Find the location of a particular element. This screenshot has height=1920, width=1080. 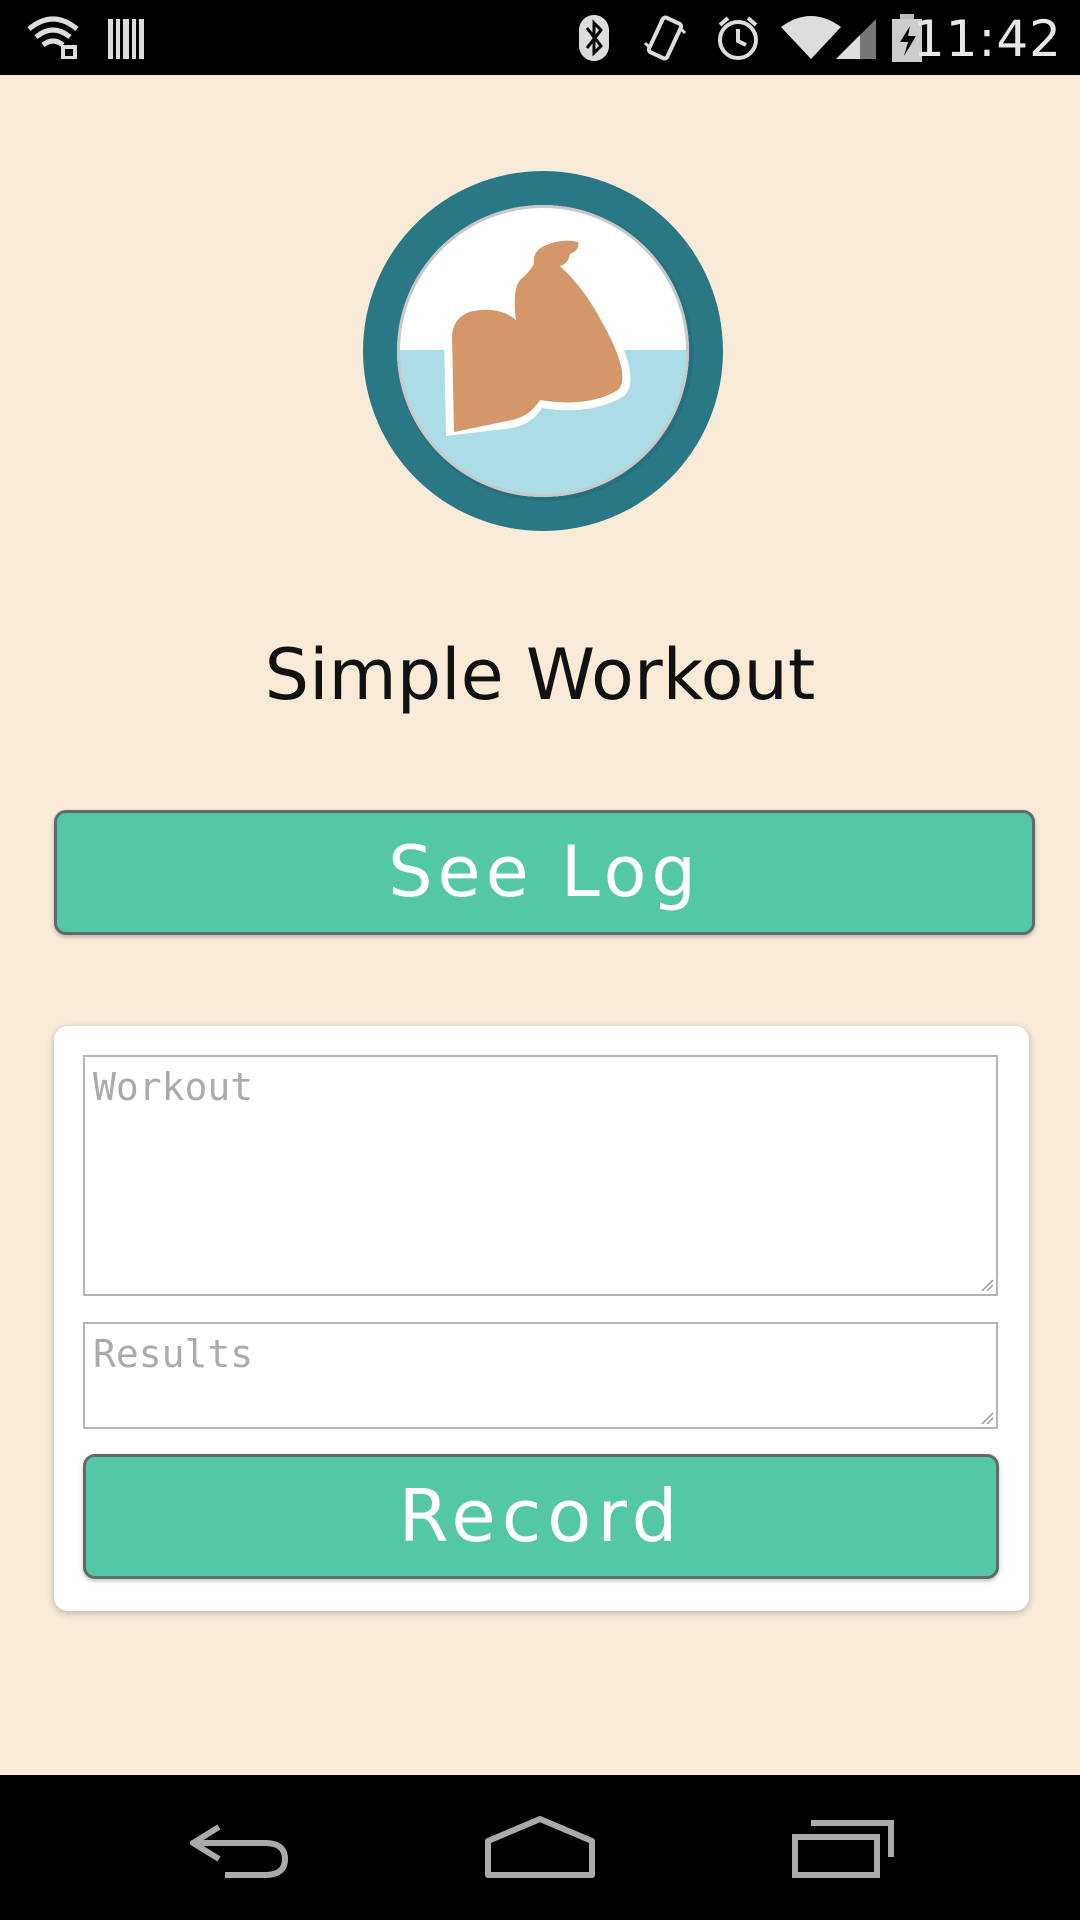

barcode-icon is located at coordinates (126, 37).